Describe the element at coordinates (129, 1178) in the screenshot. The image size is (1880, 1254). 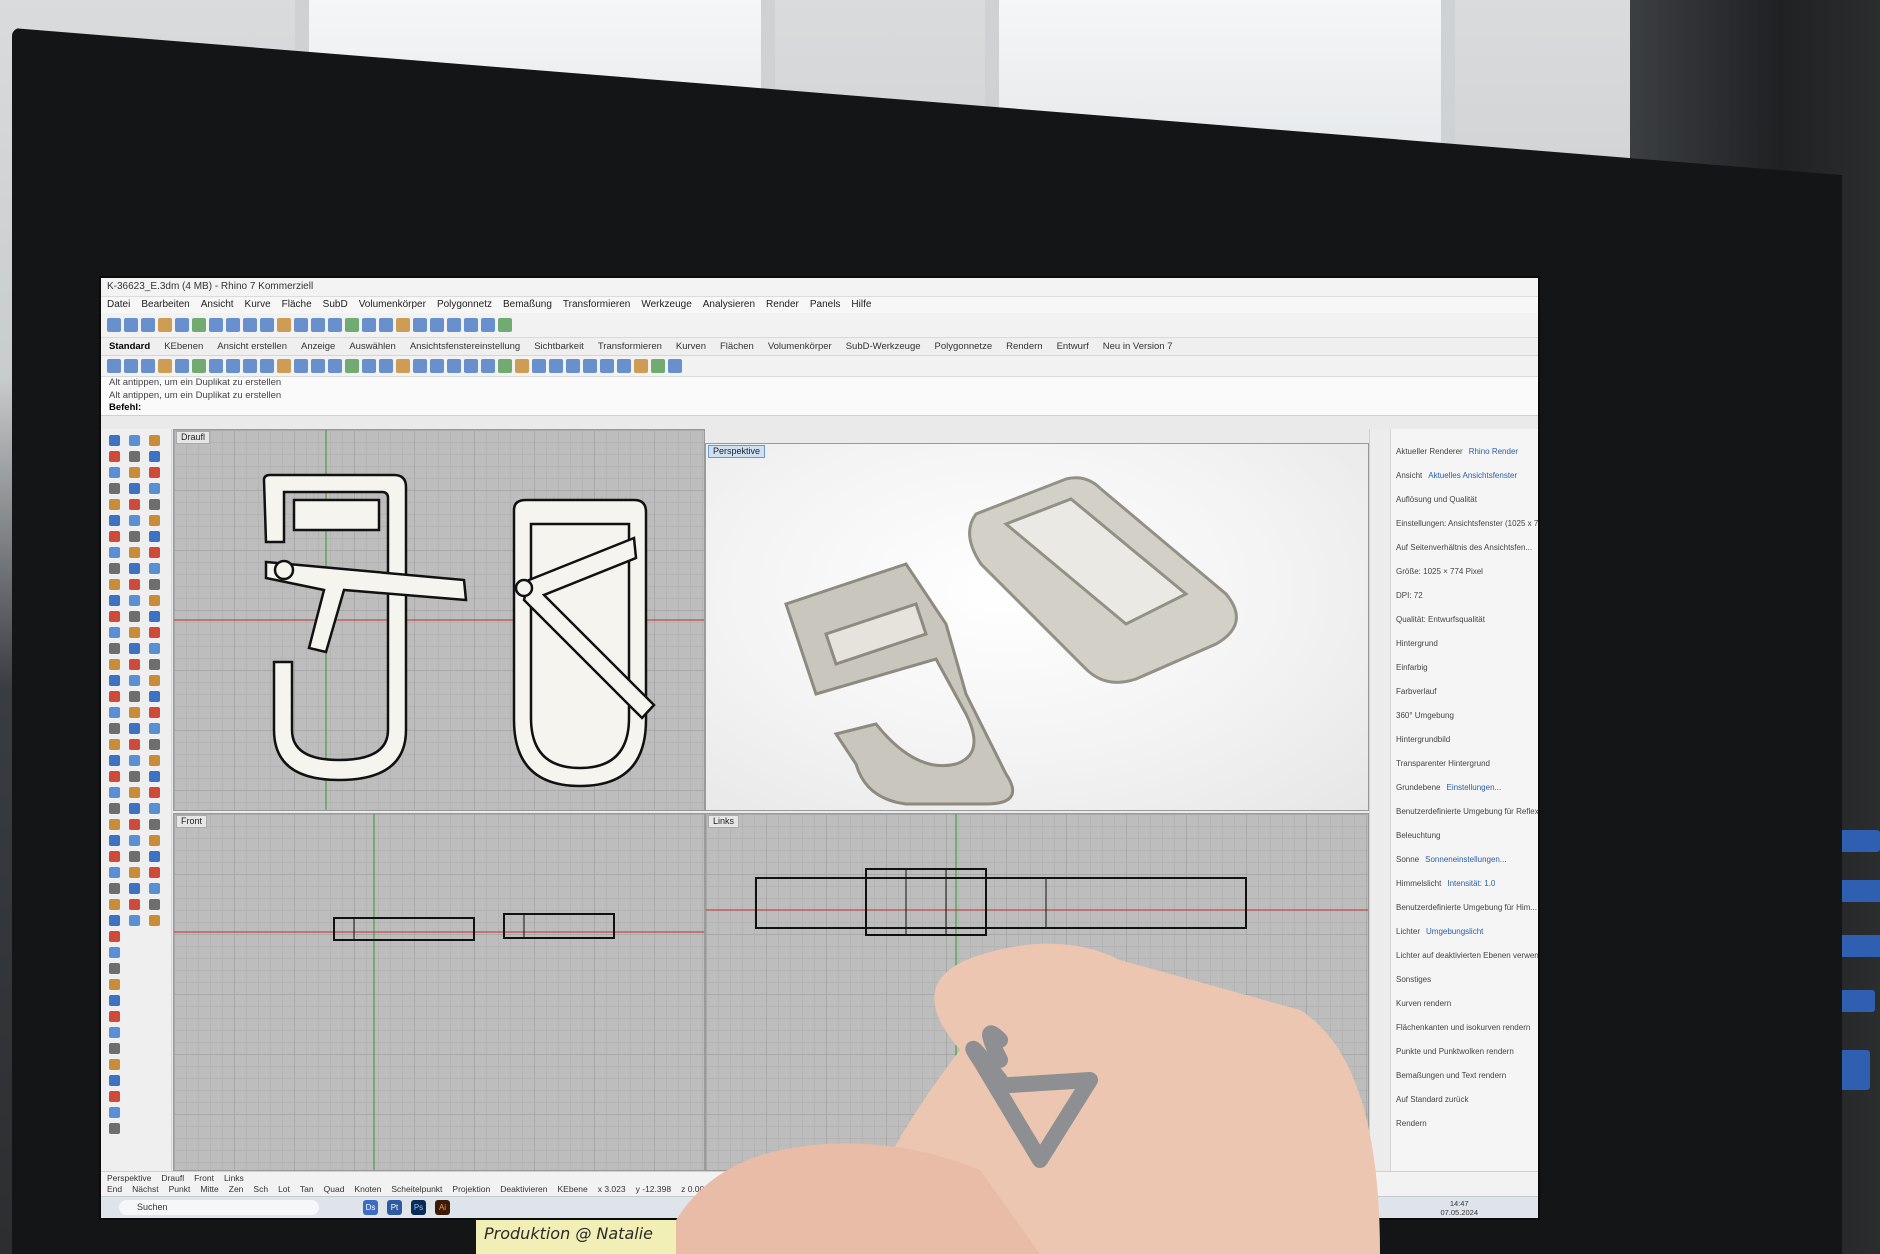
I see `viewport-tab: Perspektive` at that location.